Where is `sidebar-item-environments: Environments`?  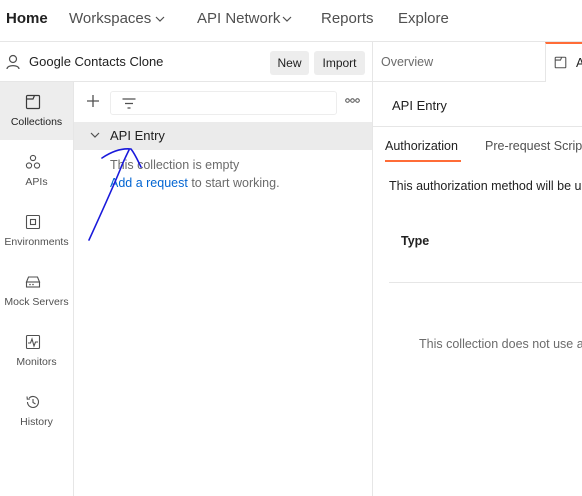
sidebar-item-environments: Environments is located at coordinates (36, 231).